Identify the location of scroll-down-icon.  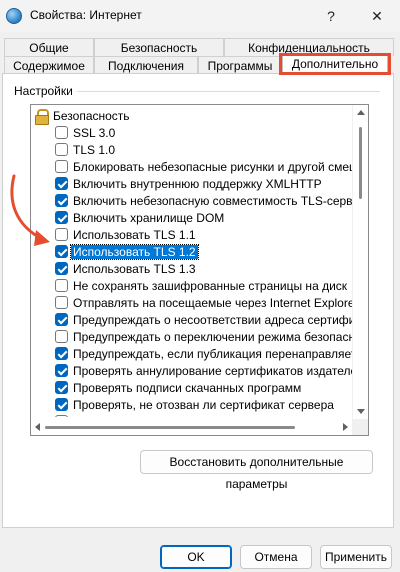
(361, 411).